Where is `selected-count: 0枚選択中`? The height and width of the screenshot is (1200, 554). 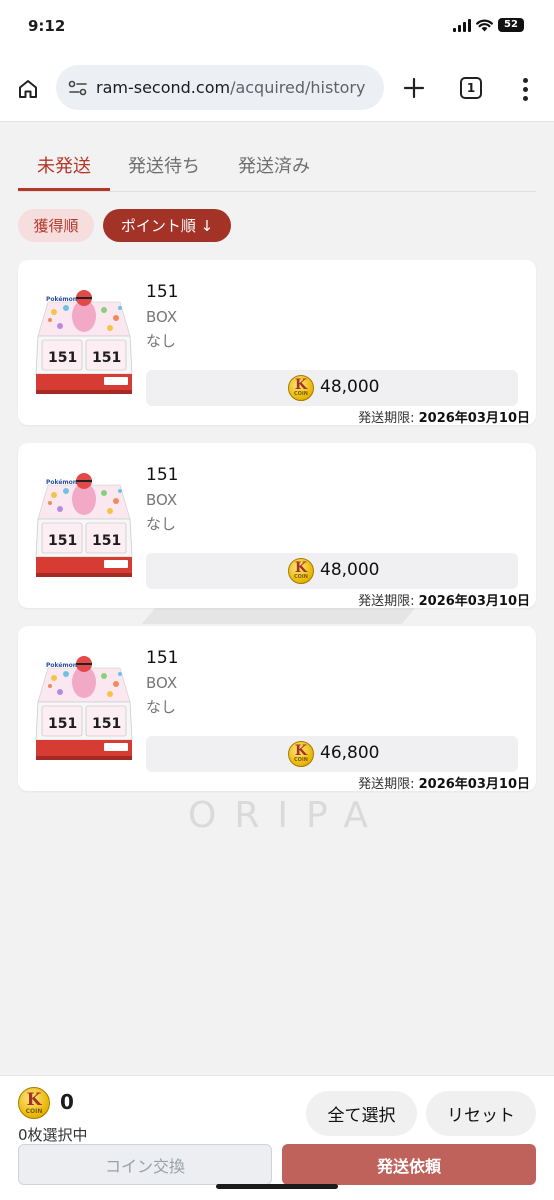
selected-count: 0枚選択中 is located at coordinates (53, 1135).